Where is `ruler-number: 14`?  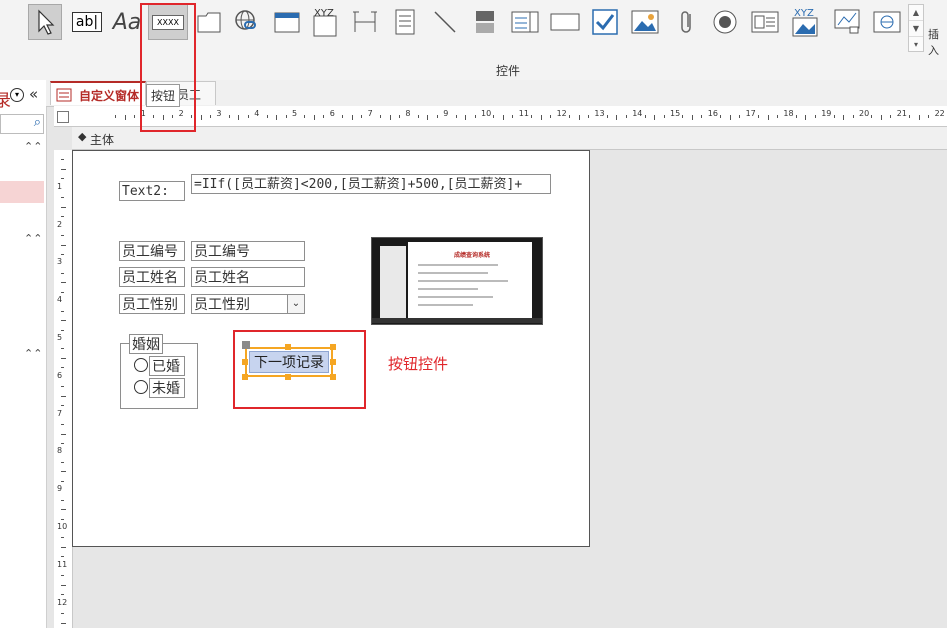
ruler-number: 14 is located at coordinates (637, 113).